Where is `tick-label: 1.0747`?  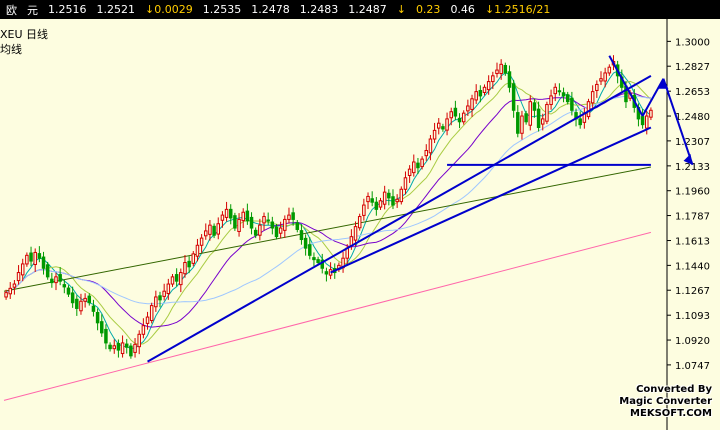 tick-label: 1.0747 is located at coordinates (692, 366).